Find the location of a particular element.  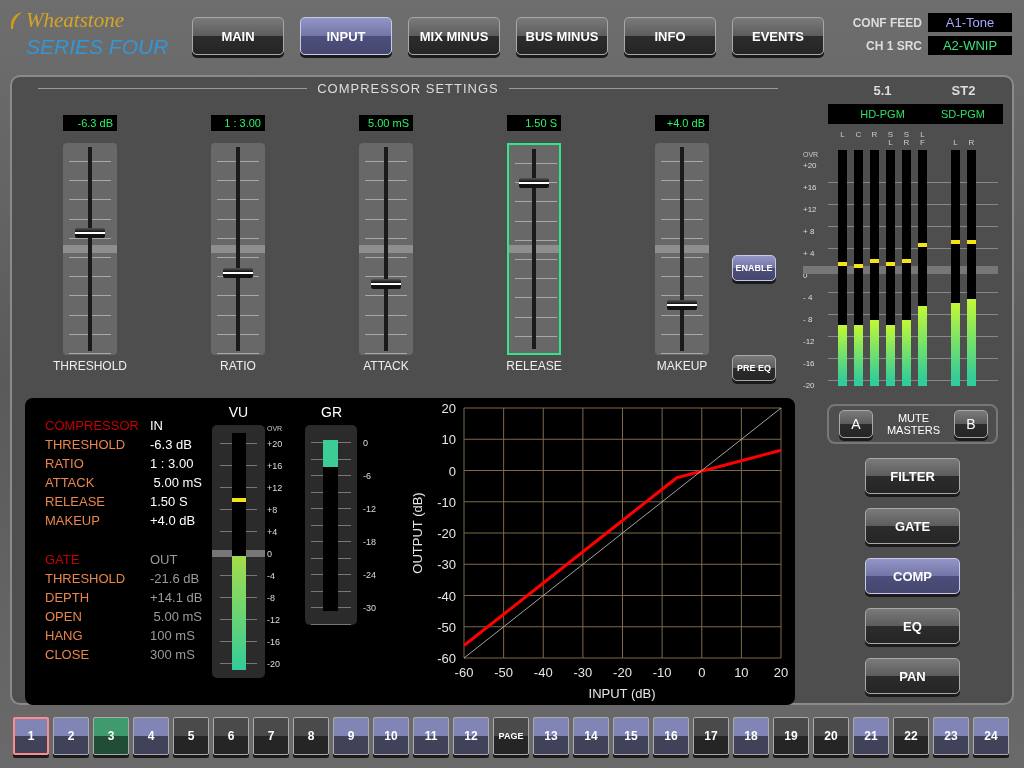

parameter-value: 1.50 S is located at coordinates (169, 501).